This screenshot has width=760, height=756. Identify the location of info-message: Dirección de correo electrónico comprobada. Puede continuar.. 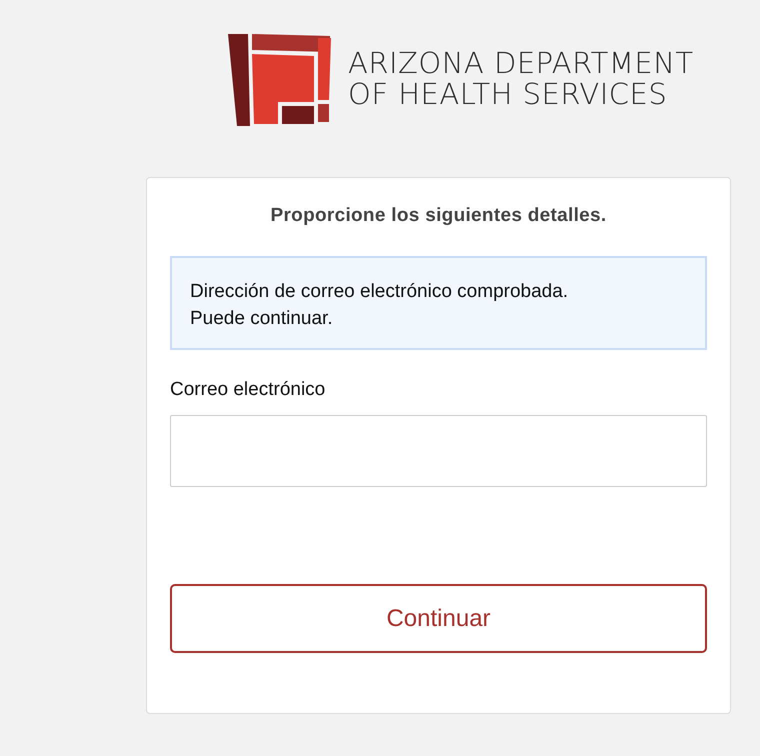
(438, 303).